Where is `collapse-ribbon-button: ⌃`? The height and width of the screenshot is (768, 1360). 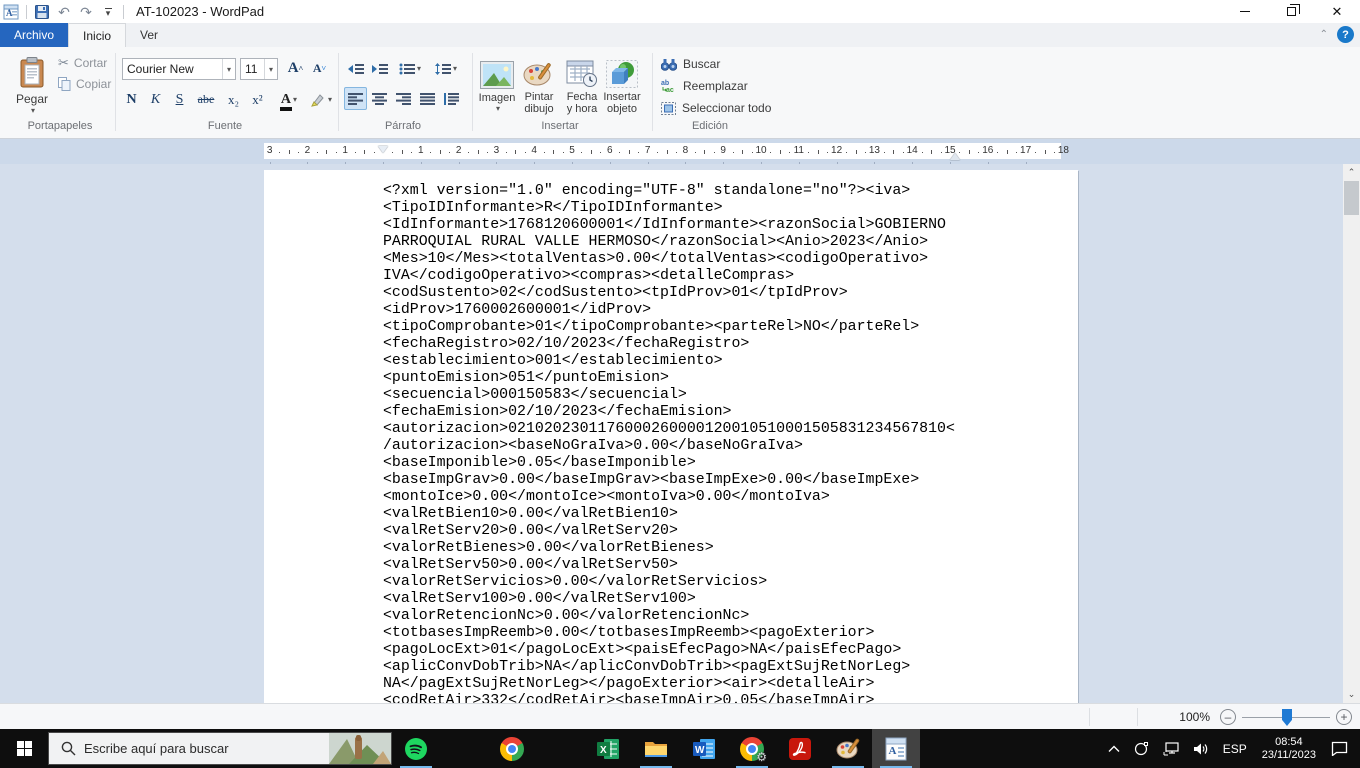
collapse-ribbon-button: ⌃ is located at coordinates (1324, 34).